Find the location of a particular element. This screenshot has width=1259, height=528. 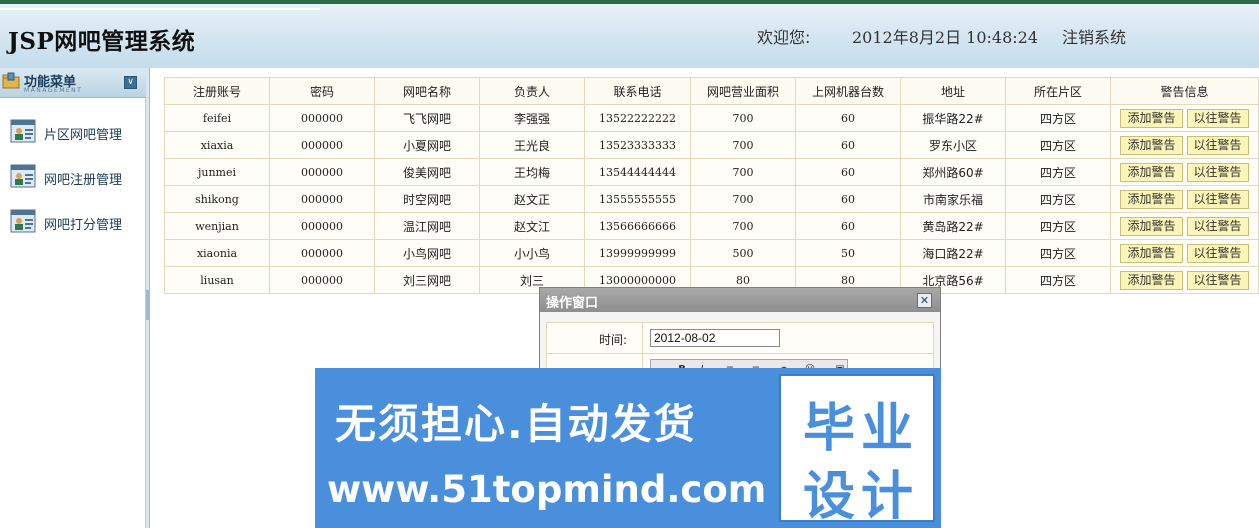

manager-cell: 赵文正 is located at coordinates (532, 199).